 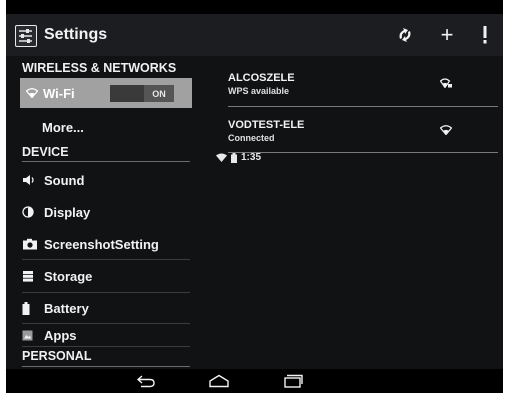 I want to click on battery-icon, so click(x=31, y=308).